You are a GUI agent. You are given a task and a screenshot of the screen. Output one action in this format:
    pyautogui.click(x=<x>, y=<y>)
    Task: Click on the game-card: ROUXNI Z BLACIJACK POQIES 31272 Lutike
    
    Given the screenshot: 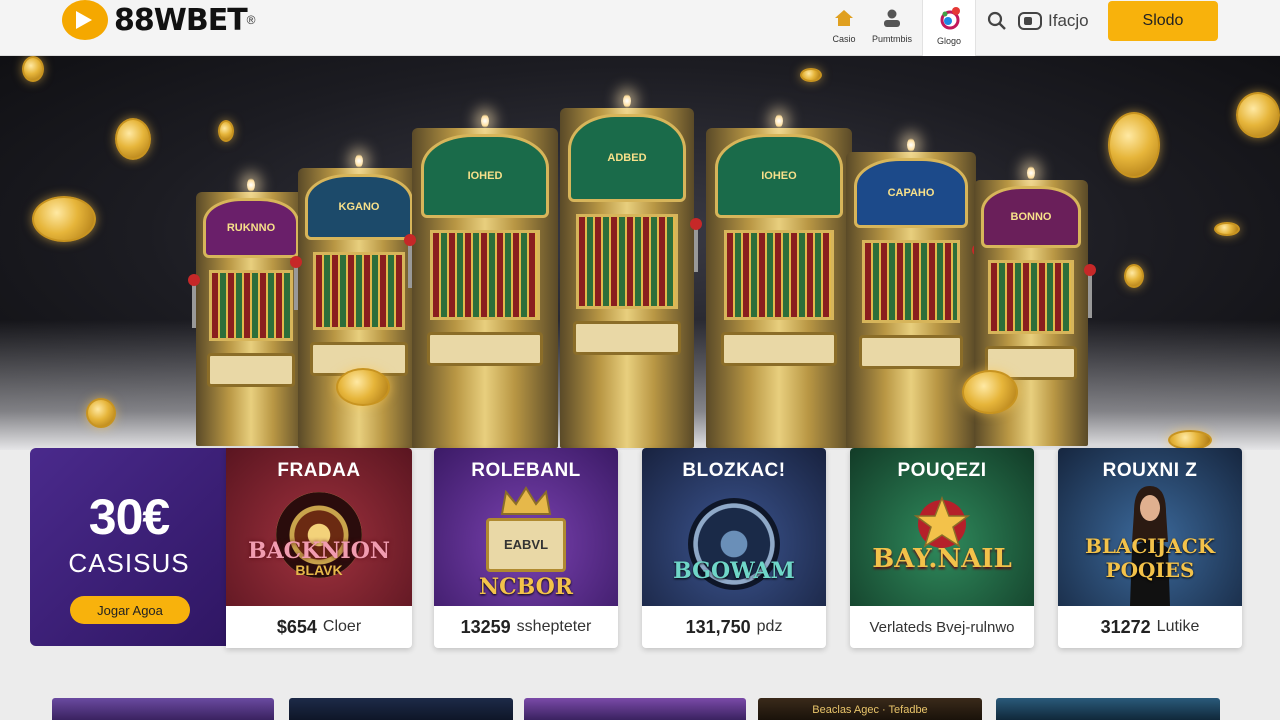 What is the action you would take?
    pyautogui.click(x=1150, y=548)
    